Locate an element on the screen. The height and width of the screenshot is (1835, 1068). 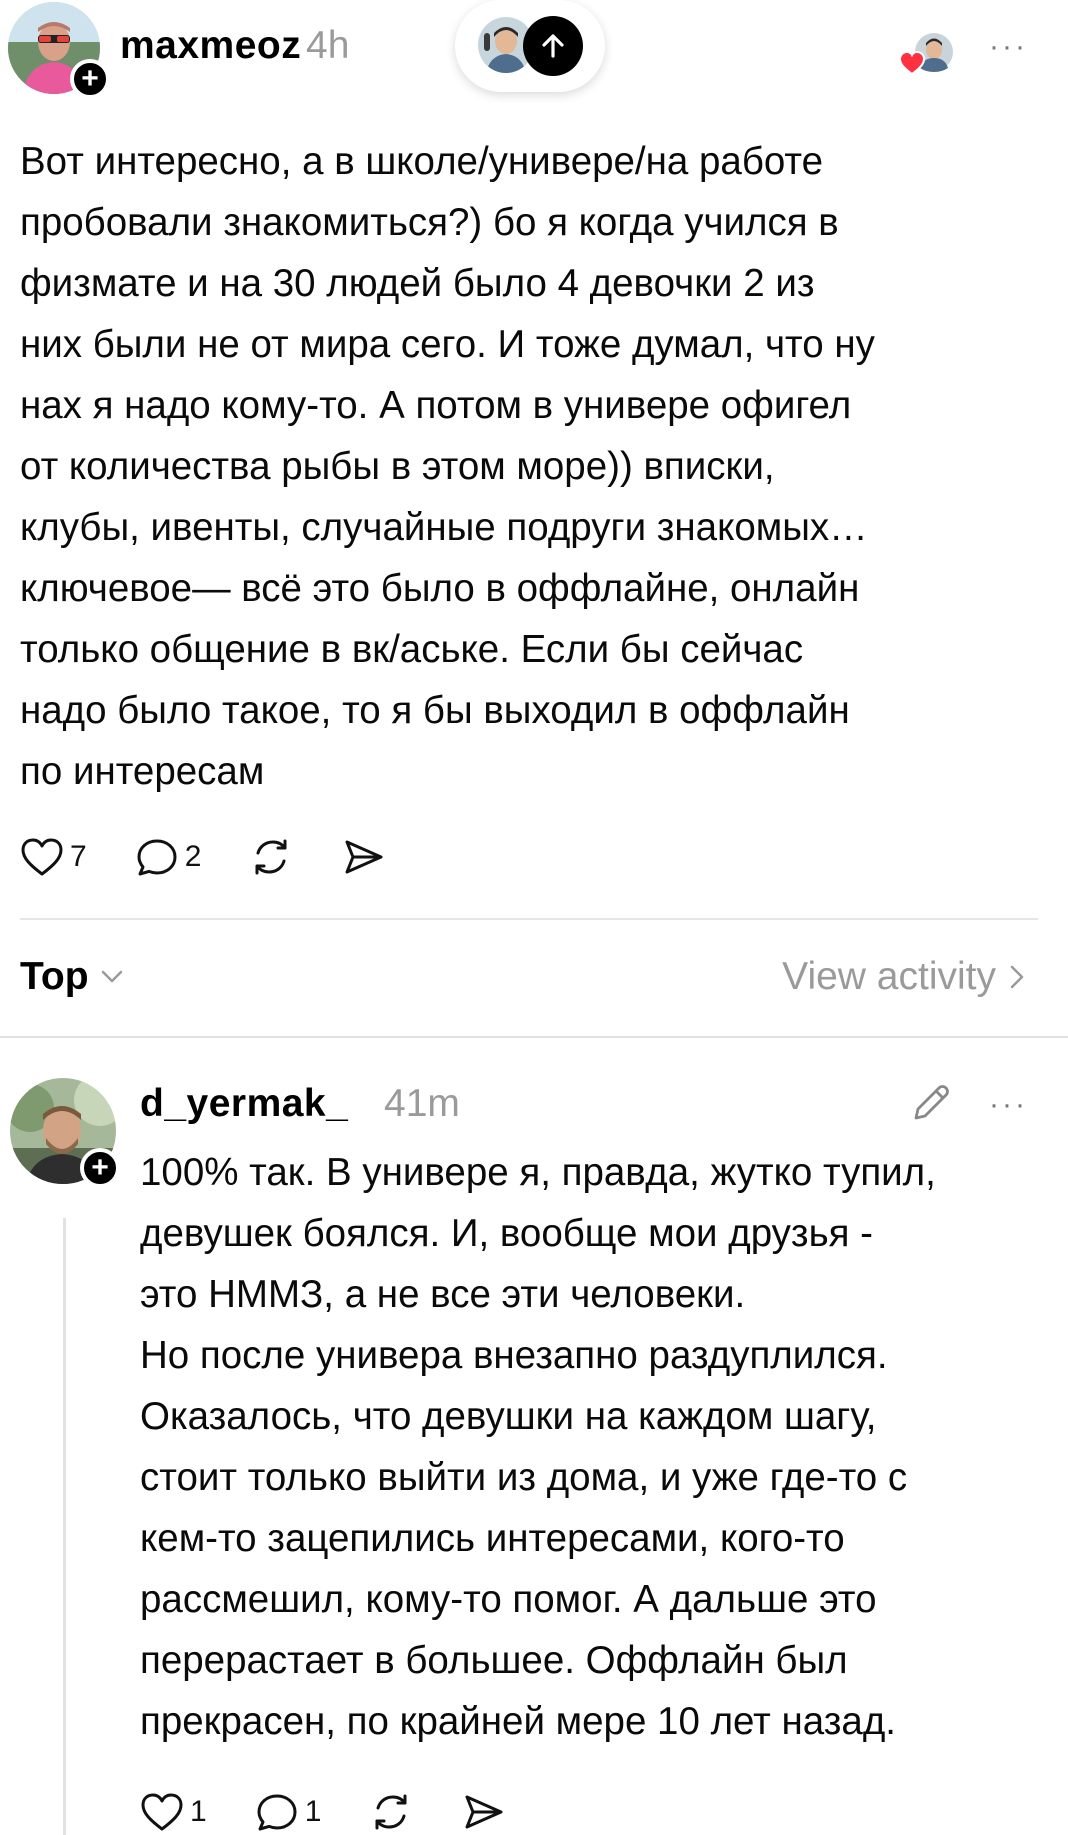
reply-reply-count: 1 is located at coordinates (313, 1811).